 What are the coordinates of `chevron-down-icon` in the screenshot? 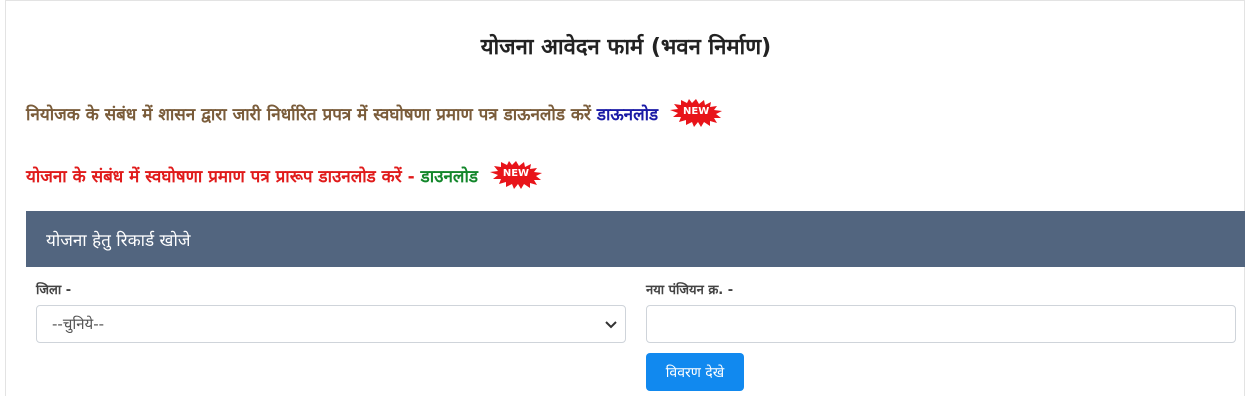 It's located at (611, 325).